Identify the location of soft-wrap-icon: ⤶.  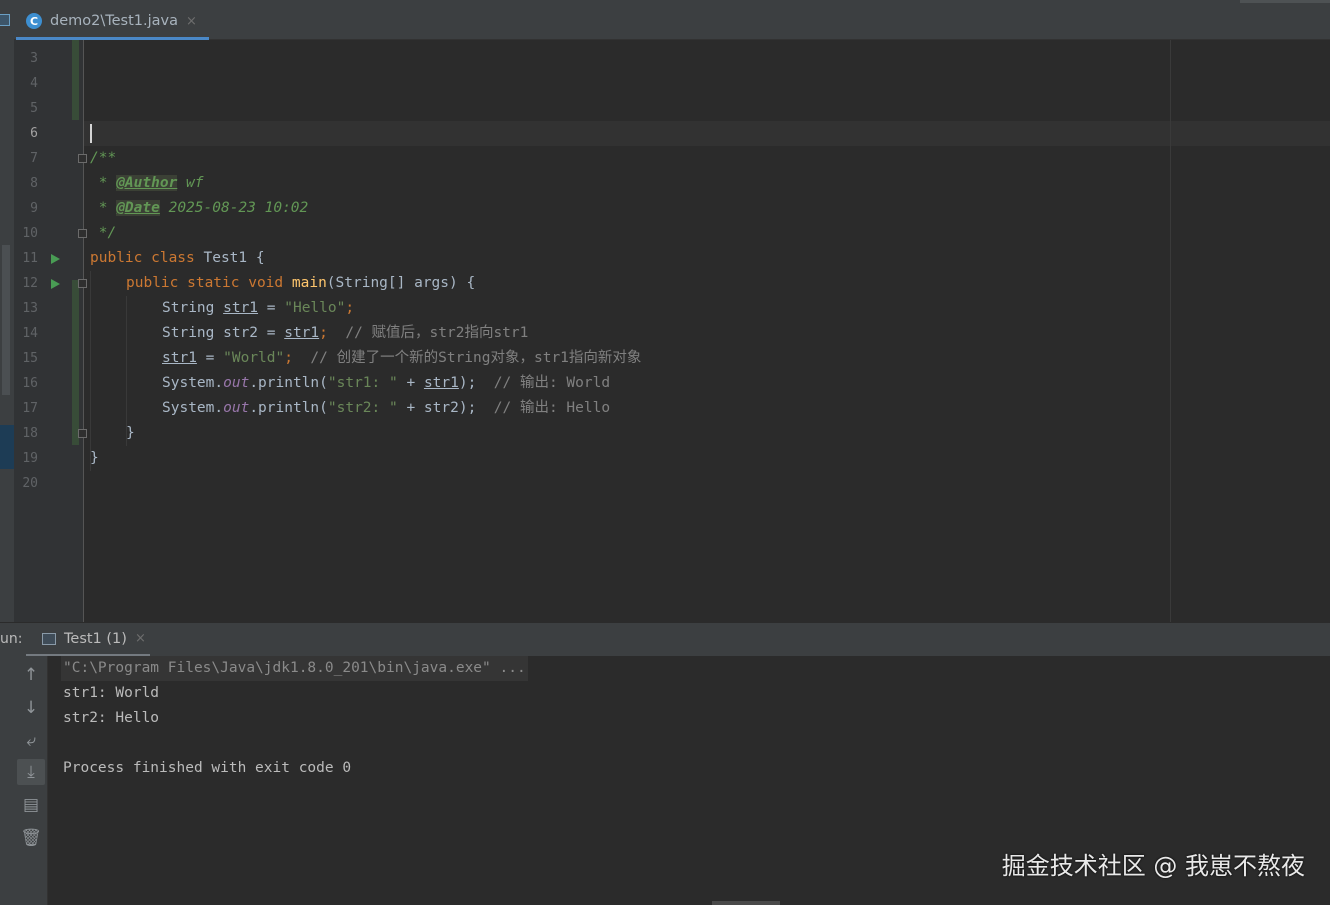
(31, 741).